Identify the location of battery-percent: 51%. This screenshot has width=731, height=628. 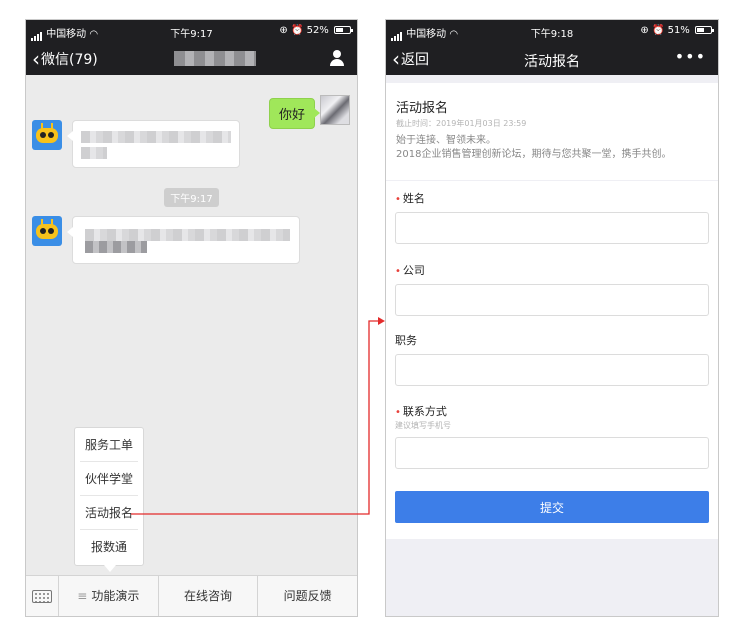
(678, 30).